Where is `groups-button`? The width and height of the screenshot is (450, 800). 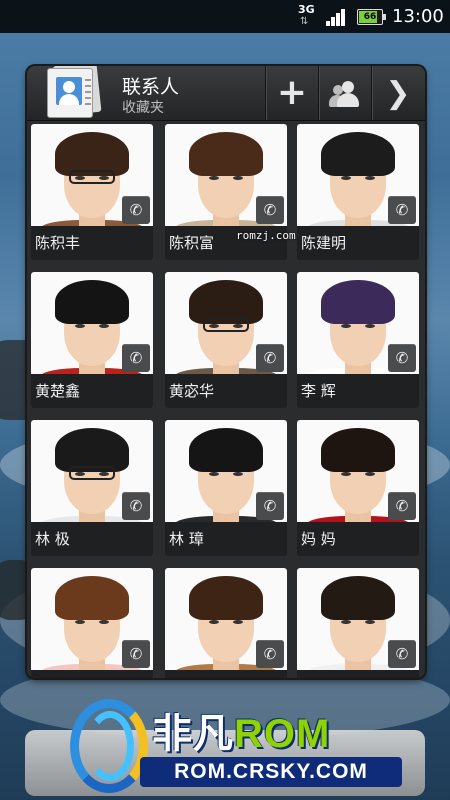 groups-button is located at coordinates (344, 93).